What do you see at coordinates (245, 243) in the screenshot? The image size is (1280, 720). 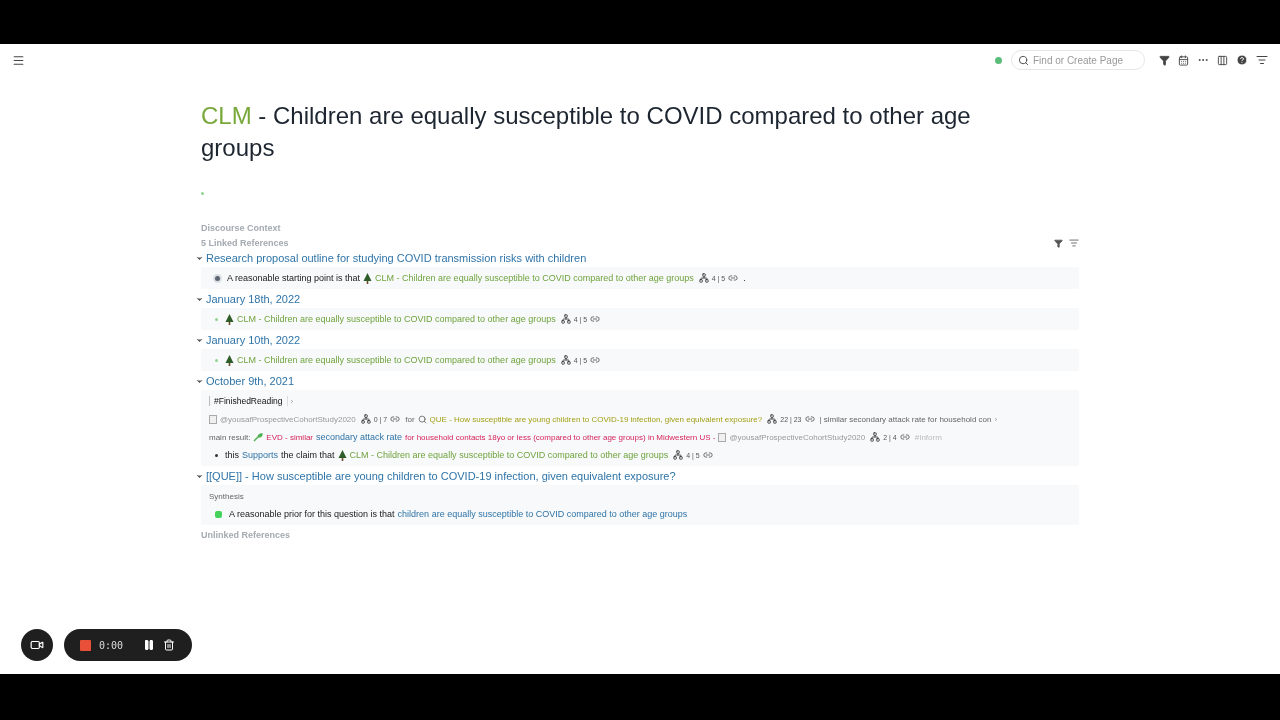 I see `section-label: 5 Linked References` at bounding box center [245, 243].